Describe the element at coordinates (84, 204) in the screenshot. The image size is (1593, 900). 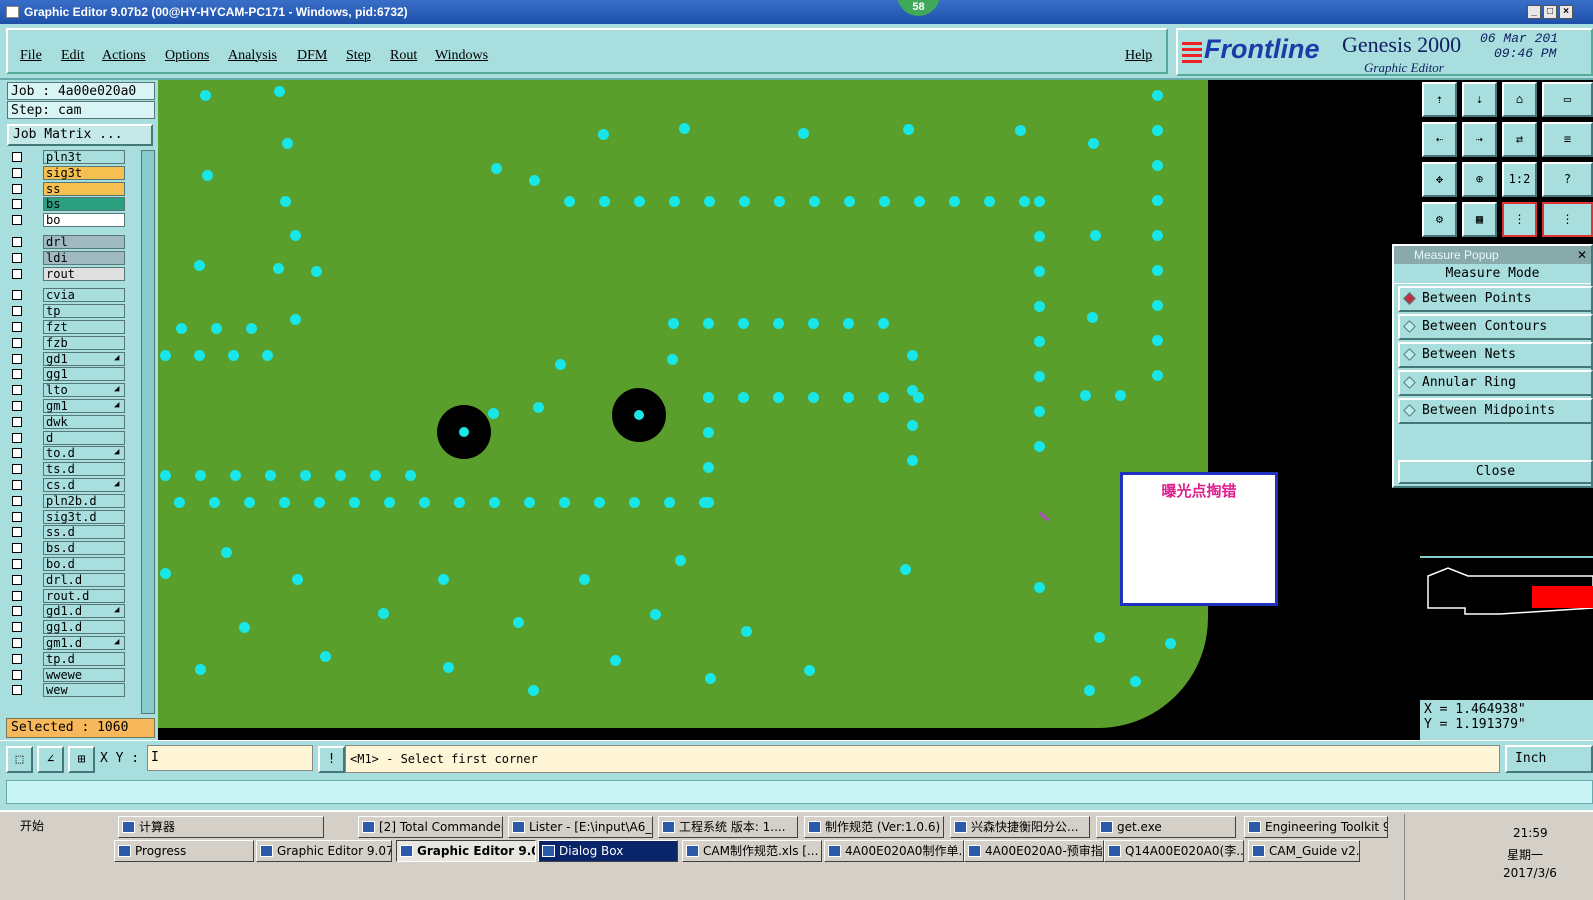
I see `layer-name: bs` at that location.